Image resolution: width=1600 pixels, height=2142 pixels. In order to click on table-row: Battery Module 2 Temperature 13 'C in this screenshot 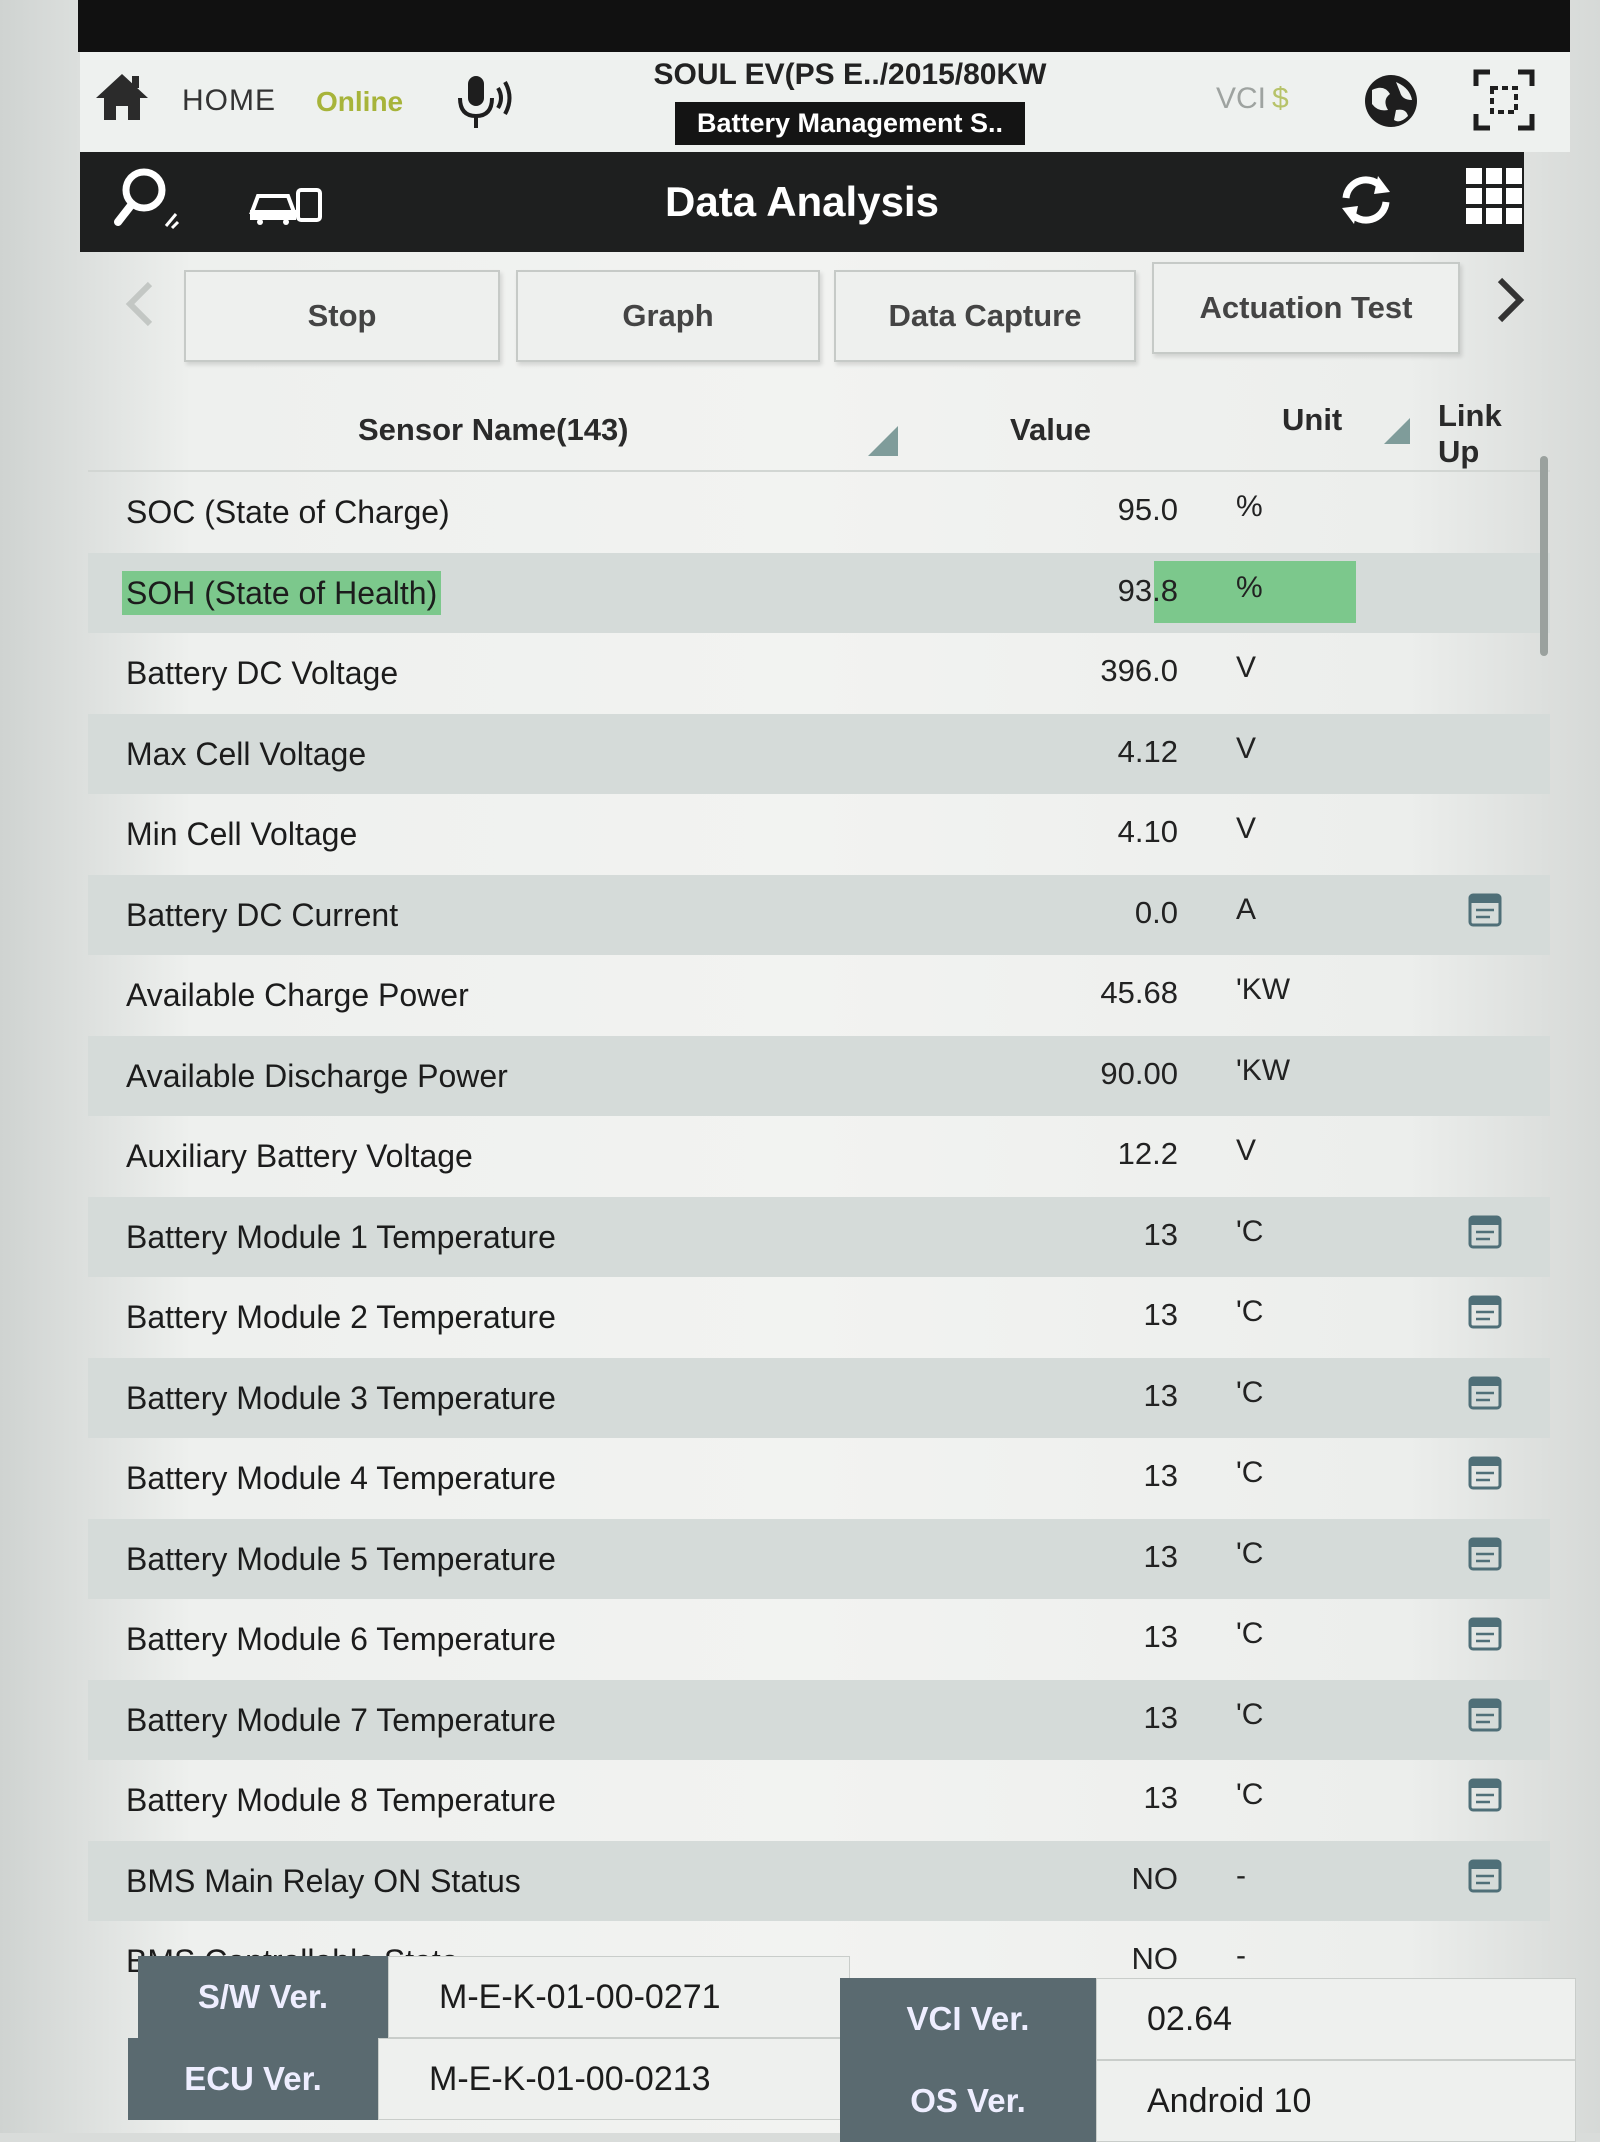, I will do `click(819, 1317)`.